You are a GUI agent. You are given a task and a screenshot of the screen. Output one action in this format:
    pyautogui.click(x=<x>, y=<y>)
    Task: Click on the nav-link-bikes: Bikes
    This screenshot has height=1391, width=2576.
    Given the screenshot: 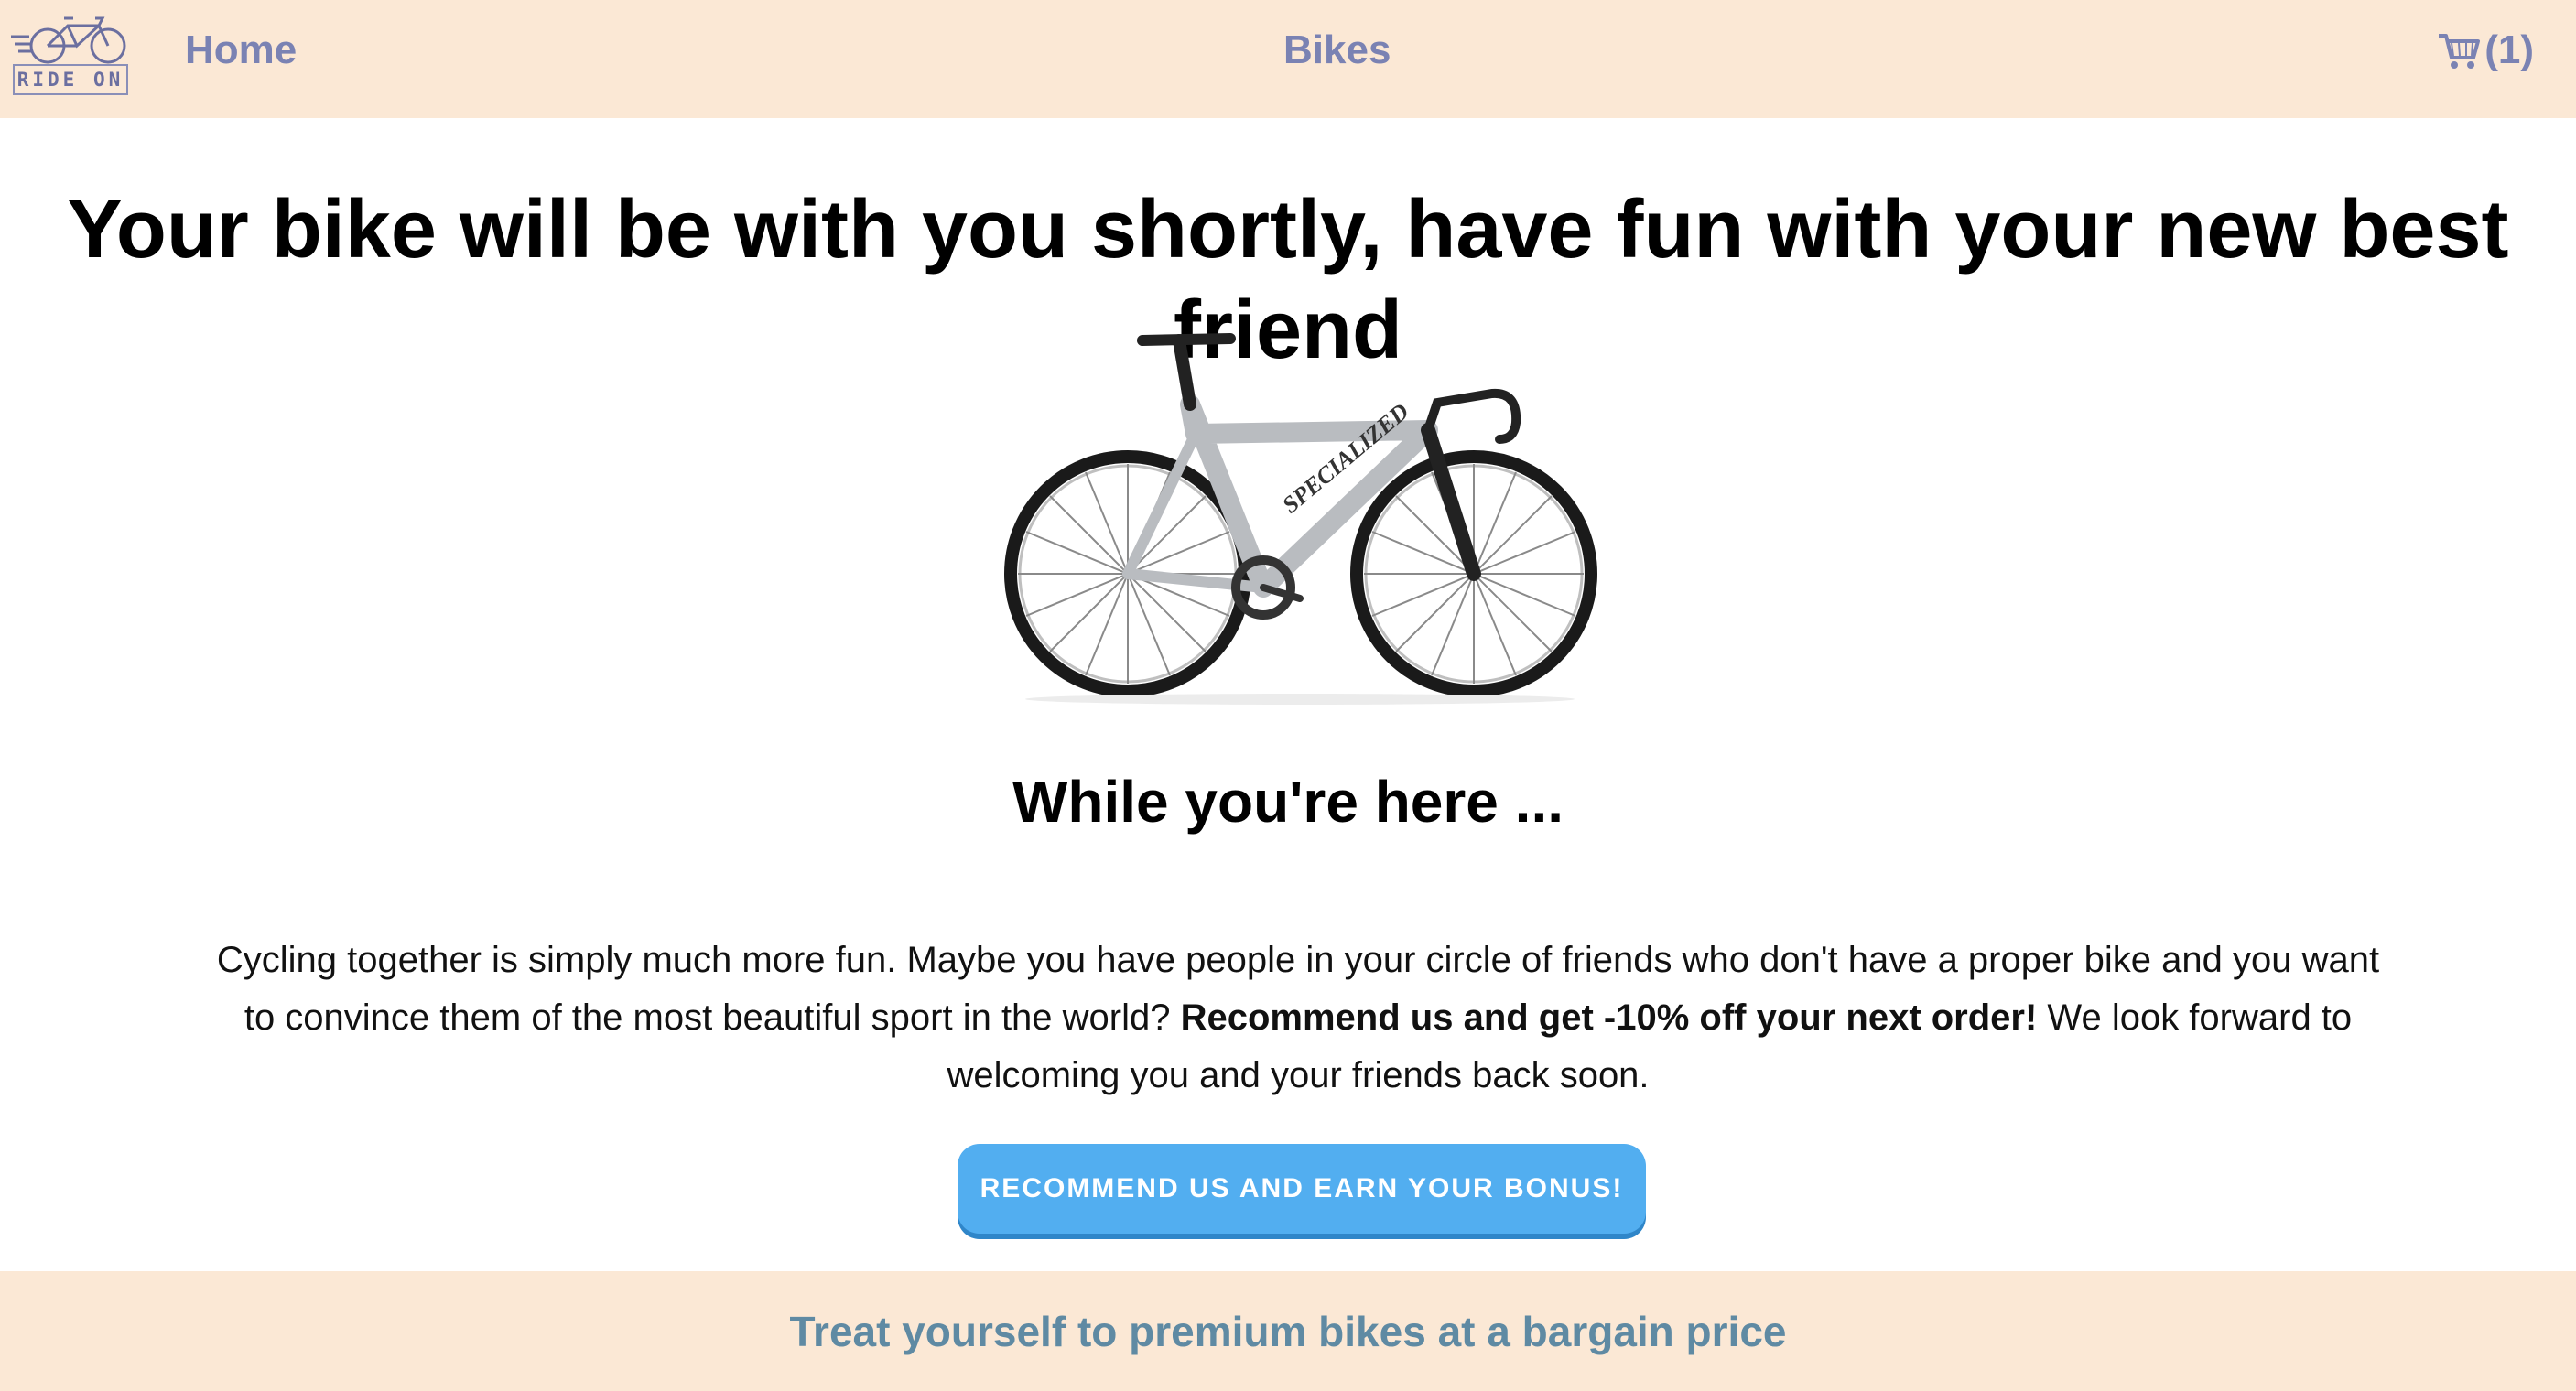 What is the action you would take?
    pyautogui.click(x=1337, y=50)
    